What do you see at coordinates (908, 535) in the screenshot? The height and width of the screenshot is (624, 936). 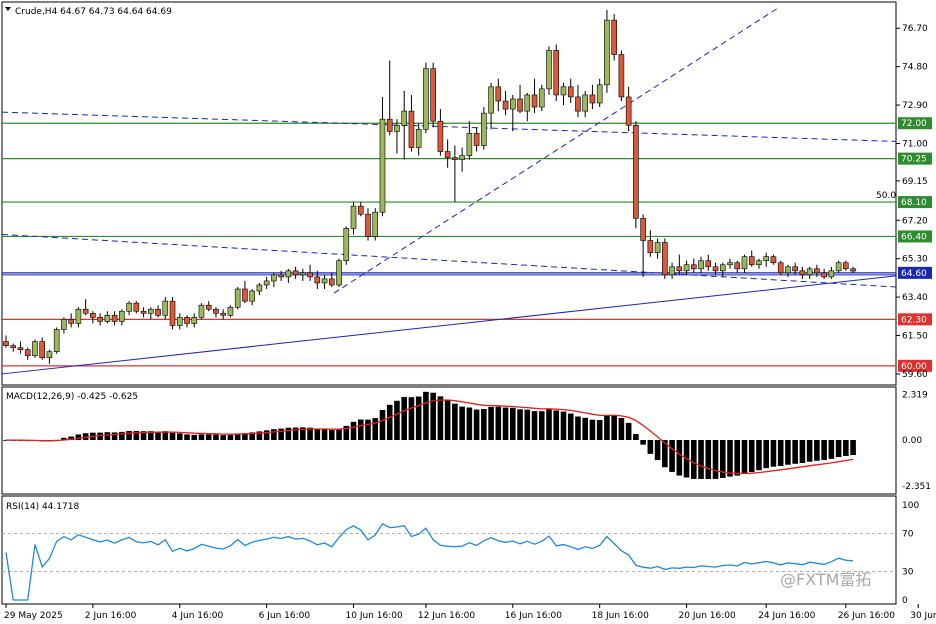 I see `rsi-tick-label: 70` at bounding box center [908, 535].